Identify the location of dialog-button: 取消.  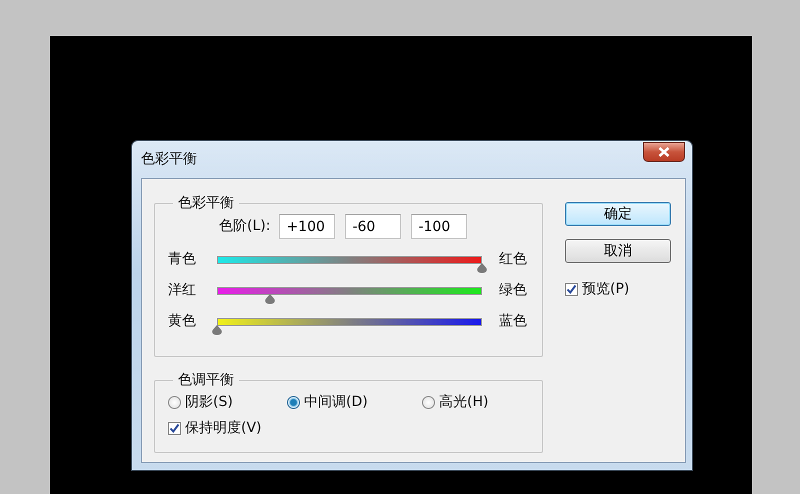
(618, 251).